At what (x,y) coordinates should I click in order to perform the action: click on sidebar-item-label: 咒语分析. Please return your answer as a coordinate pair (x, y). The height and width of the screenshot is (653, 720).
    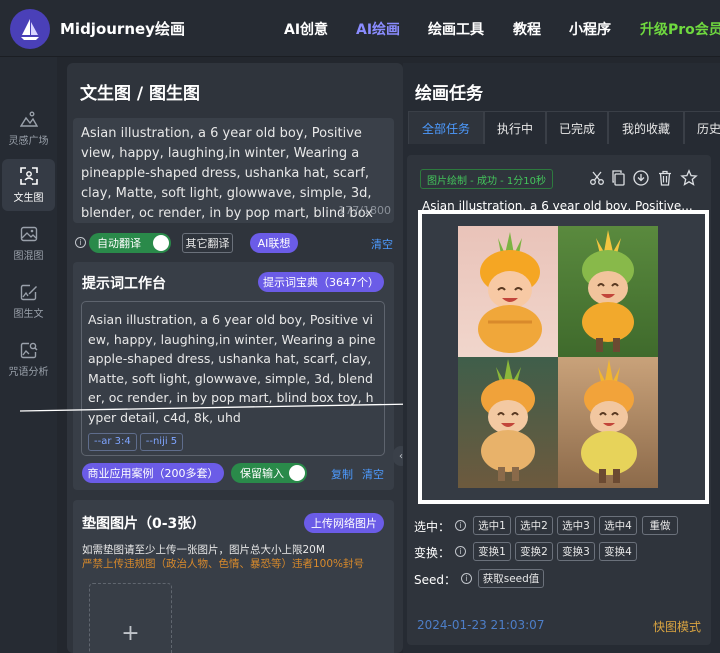
    Looking at the image, I should click on (28, 372).